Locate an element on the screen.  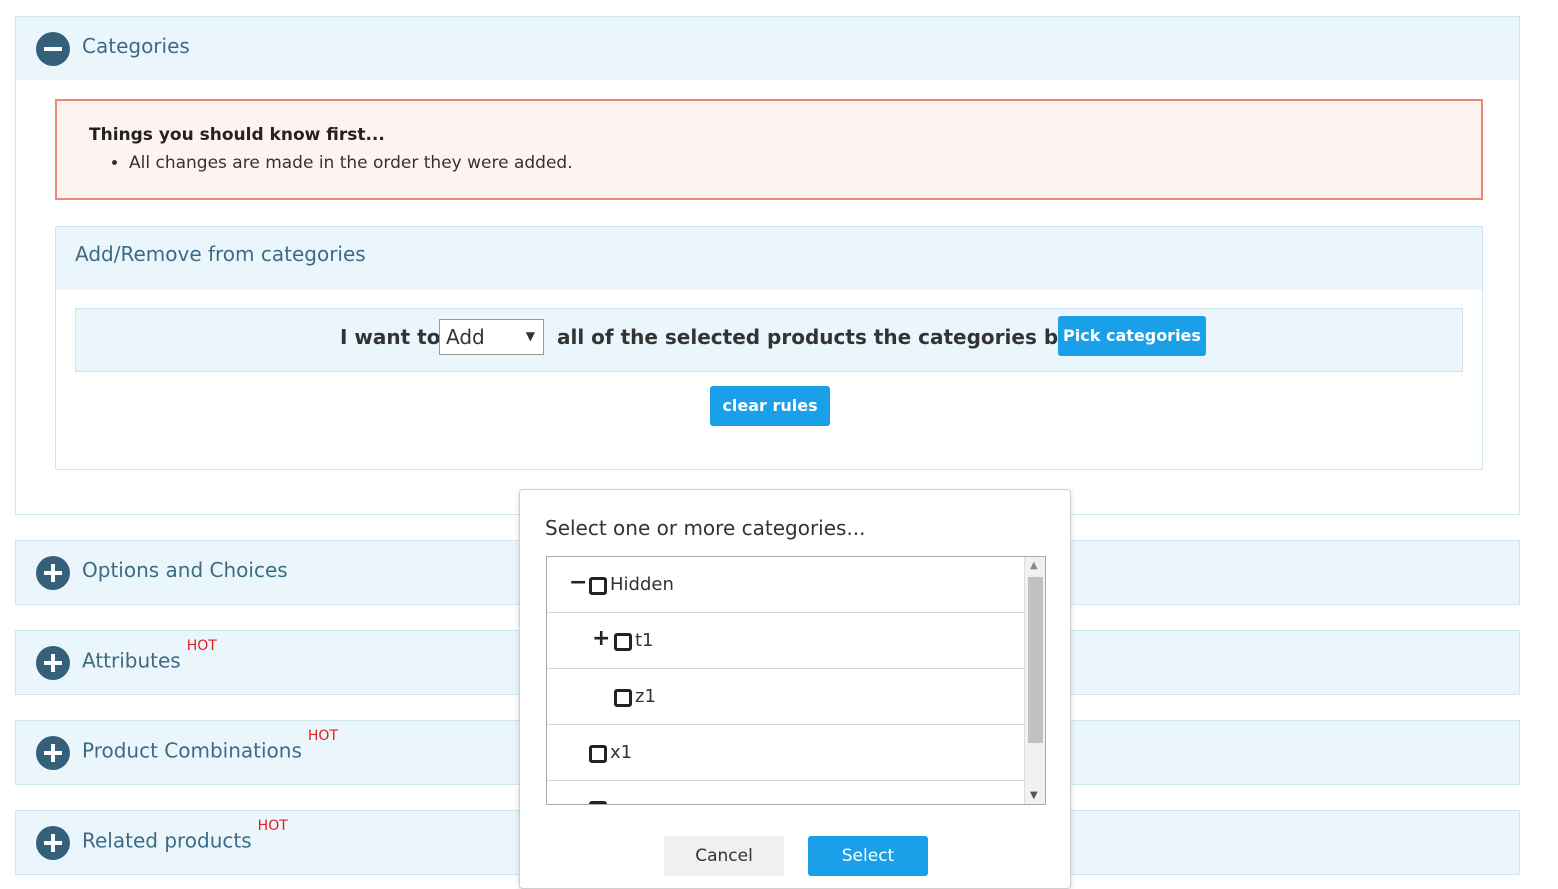
action-select-value: Add is located at coordinates (465, 337).